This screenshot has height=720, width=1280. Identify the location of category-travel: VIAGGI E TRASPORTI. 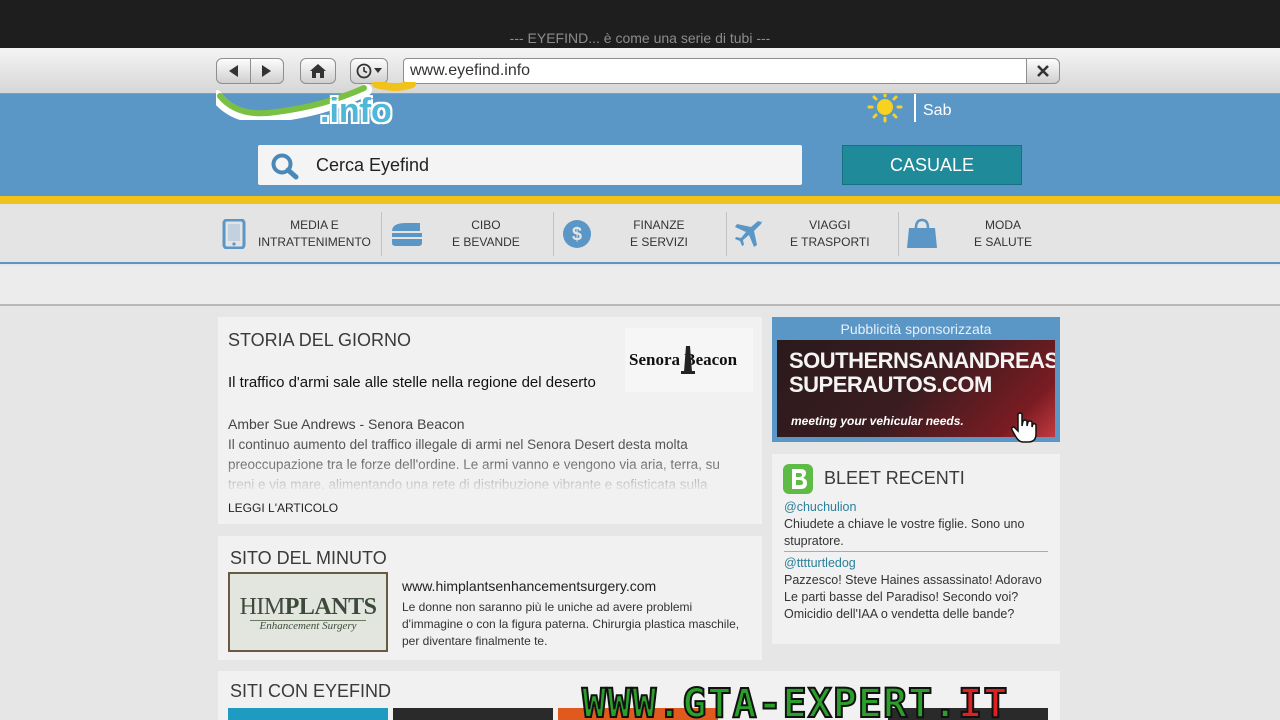
(802, 234).